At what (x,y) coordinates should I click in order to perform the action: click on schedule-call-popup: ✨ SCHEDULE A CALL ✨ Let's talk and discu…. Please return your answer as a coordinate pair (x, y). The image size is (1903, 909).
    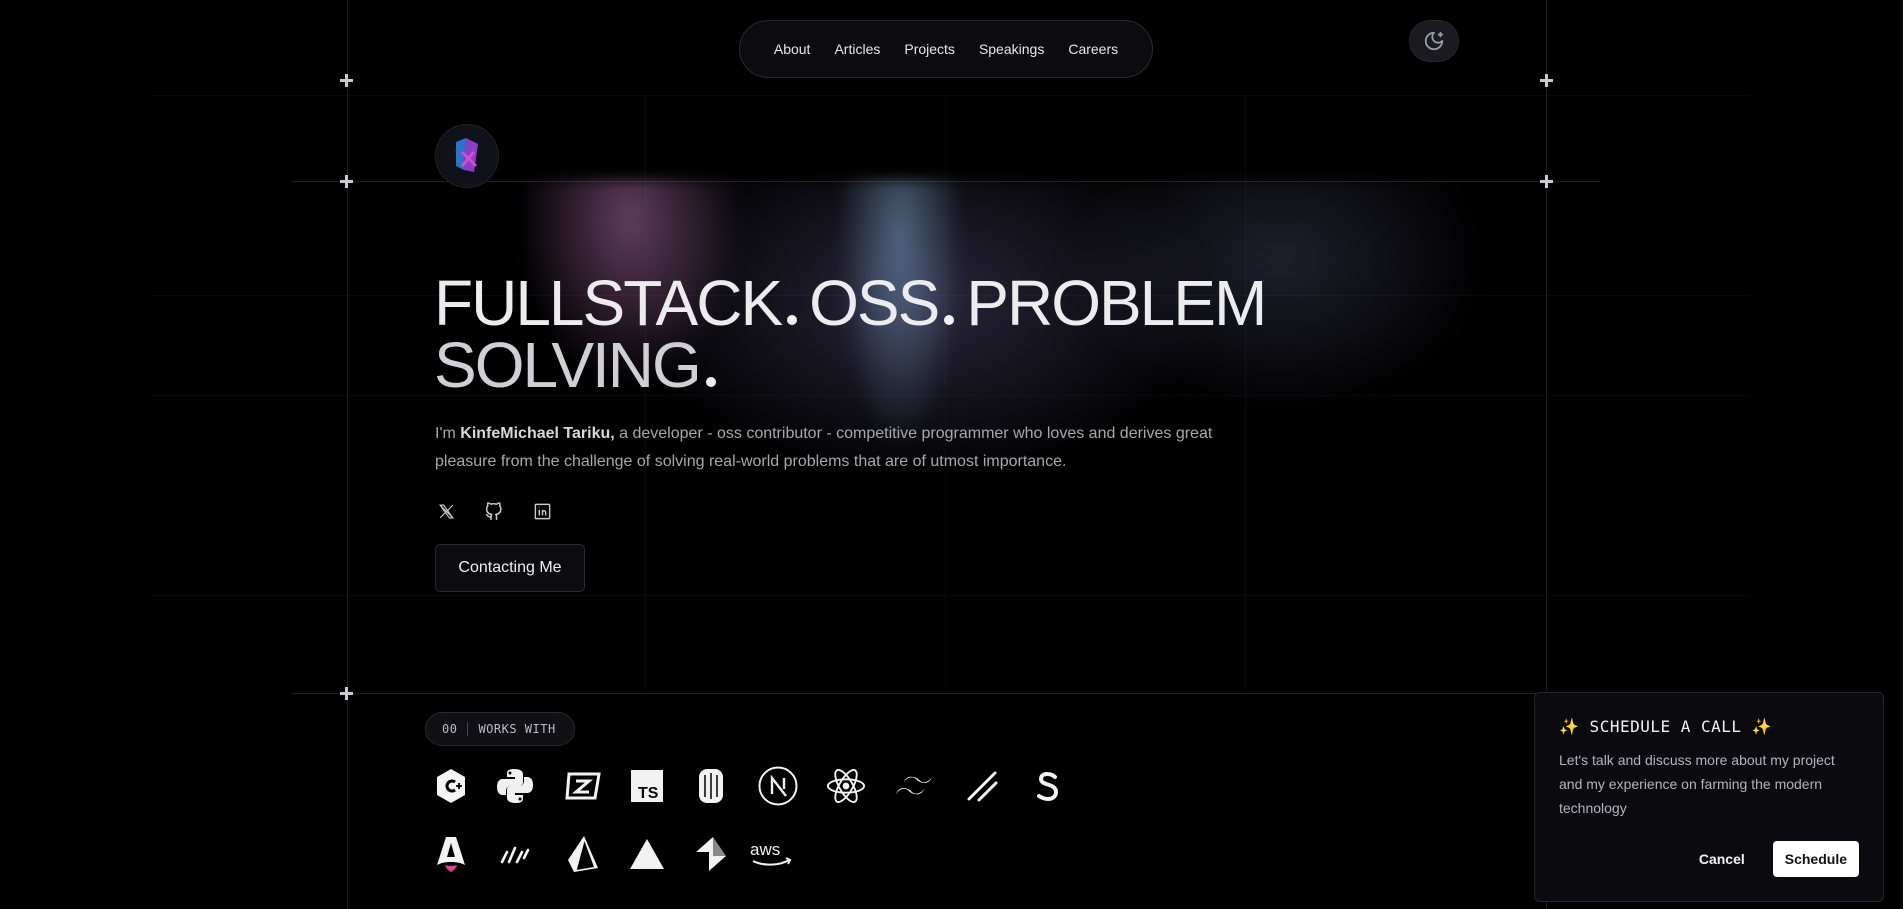
    Looking at the image, I should click on (1709, 797).